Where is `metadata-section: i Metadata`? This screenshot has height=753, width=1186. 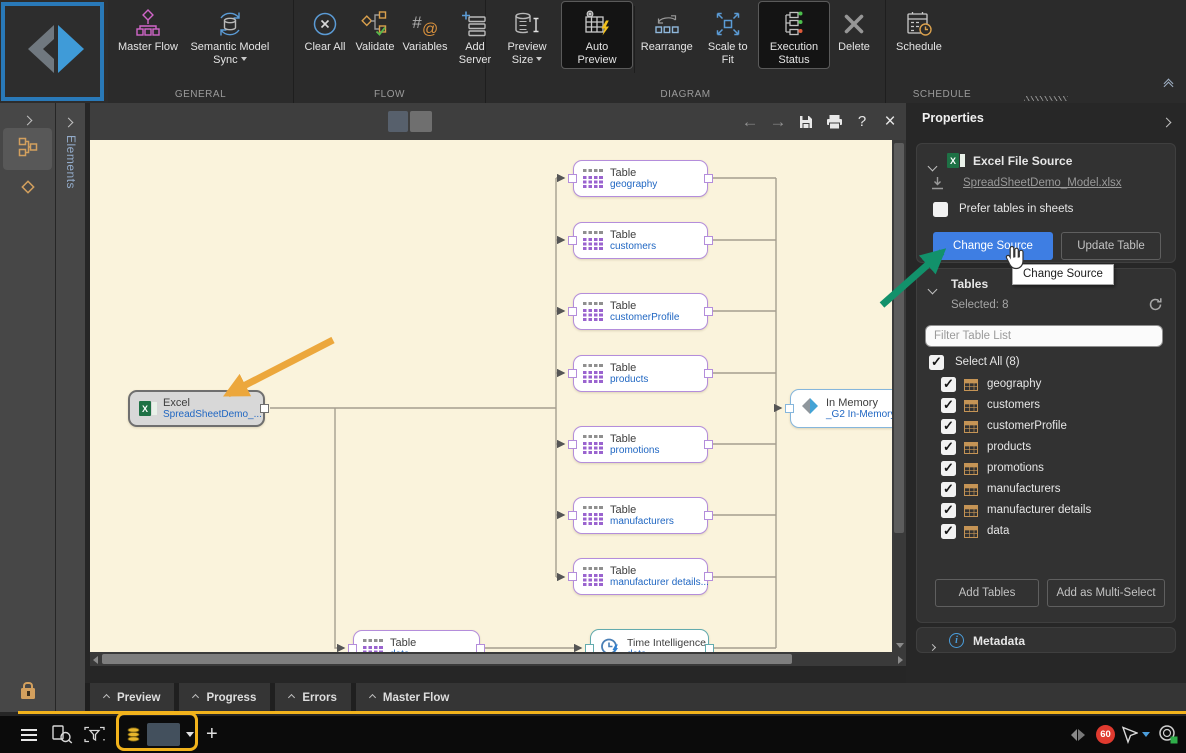 metadata-section: i Metadata is located at coordinates (1046, 640).